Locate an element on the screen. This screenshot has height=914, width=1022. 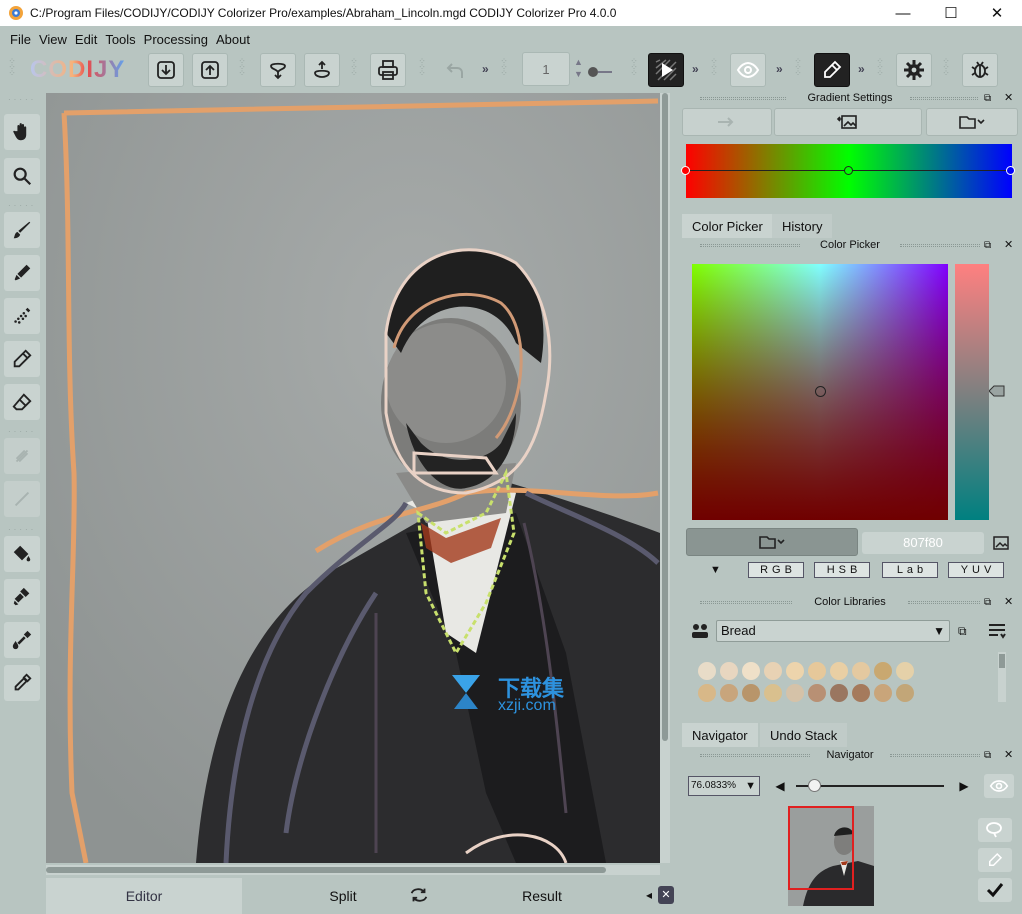
tab-undo-stack: Undo Stack is located at coordinates (804, 735).